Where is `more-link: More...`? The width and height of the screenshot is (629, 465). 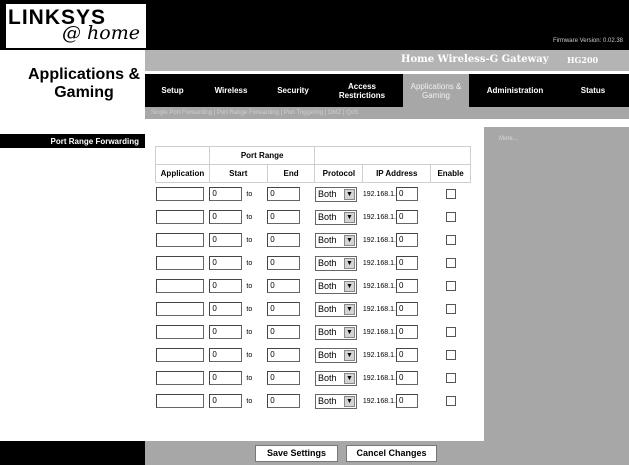
more-link: More... is located at coordinates (508, 139).